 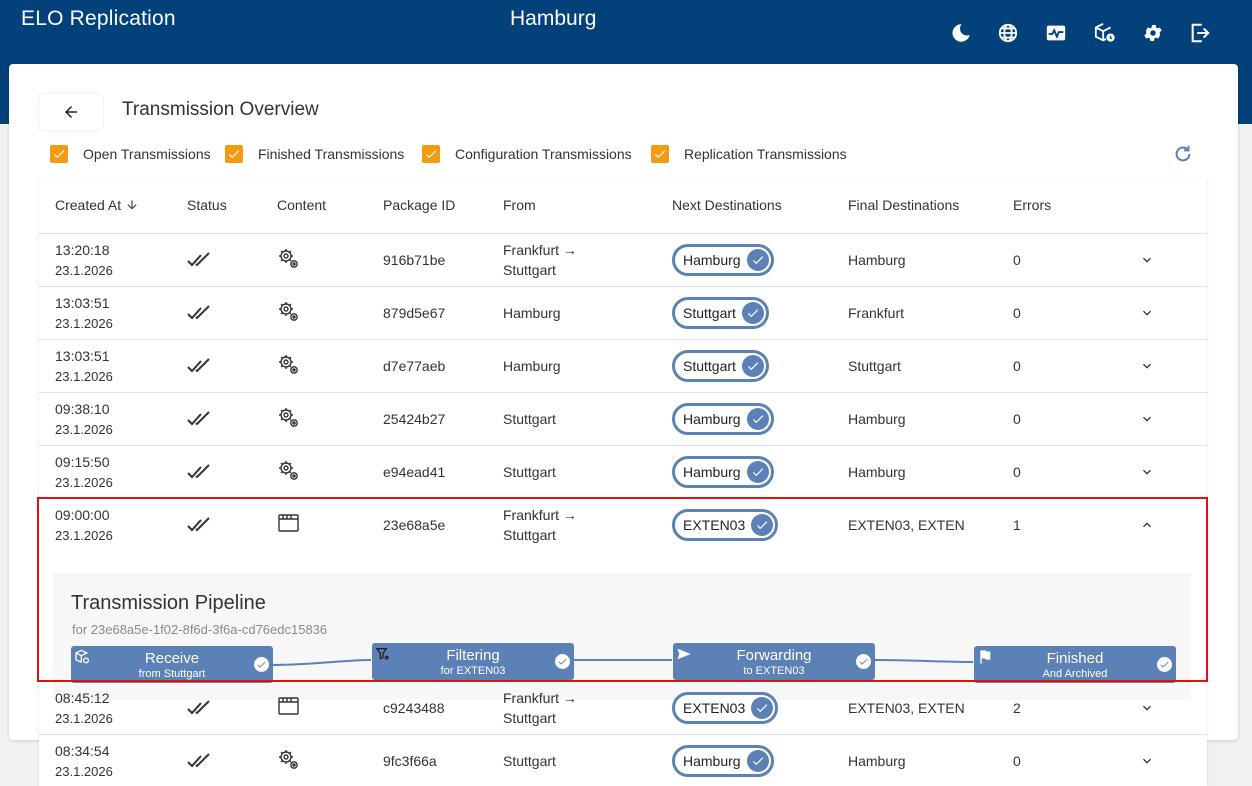 What do you see at coordinates (419, 205) in the screenshot?
I see `column-header-package-id: Package ID` at bounding box center [419, 205].